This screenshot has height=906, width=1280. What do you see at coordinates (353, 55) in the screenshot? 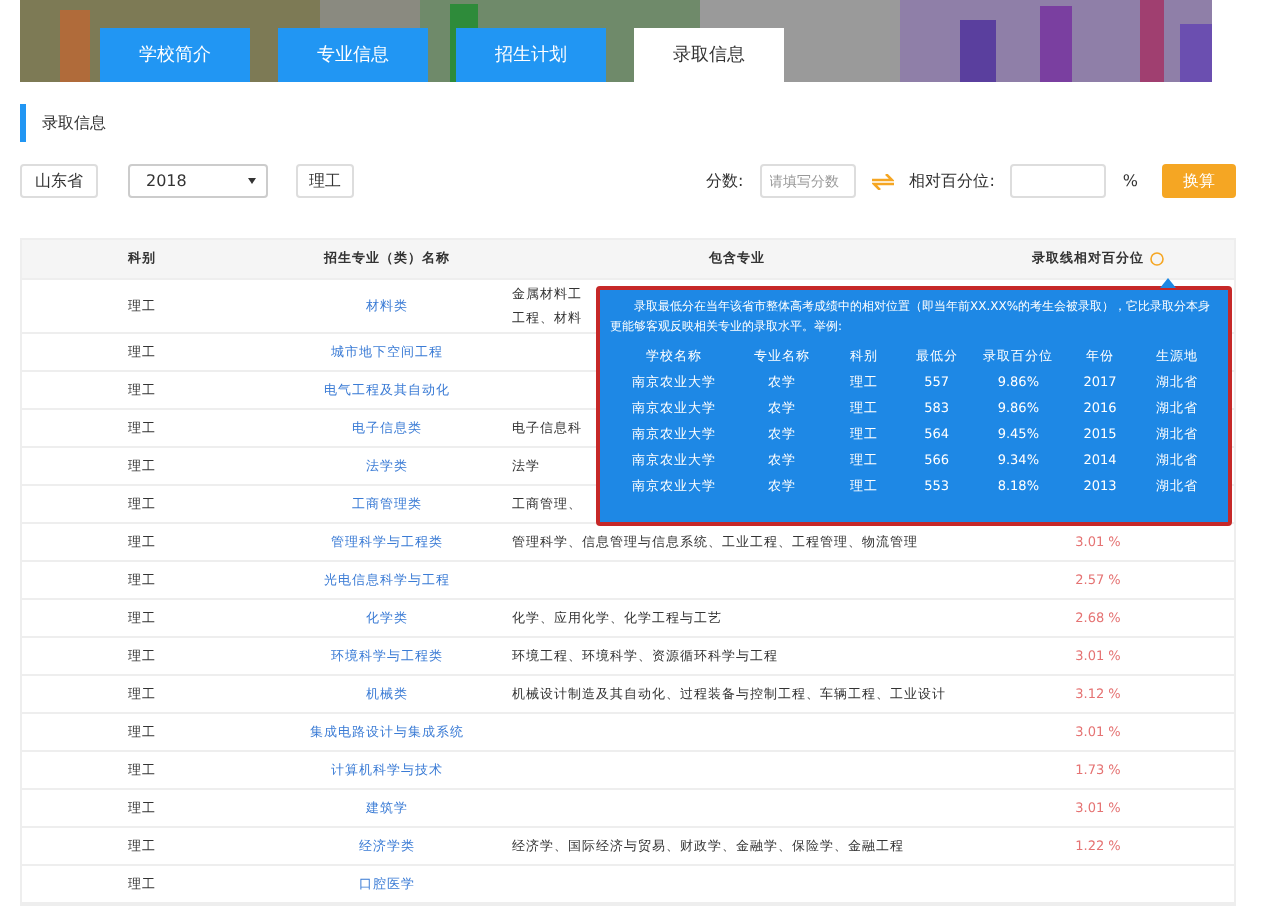
I see `tab: 专业信息` at bounding box center [353, 55].